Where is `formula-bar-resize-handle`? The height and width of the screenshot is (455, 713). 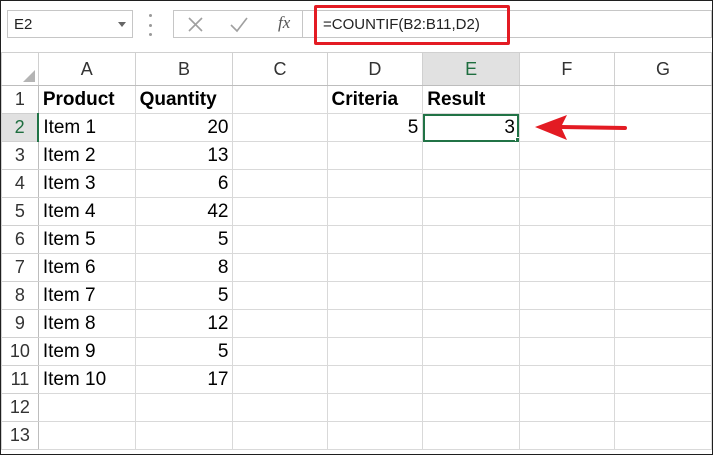
formula-bar-resize-handle is located at coordinates (151, 25).